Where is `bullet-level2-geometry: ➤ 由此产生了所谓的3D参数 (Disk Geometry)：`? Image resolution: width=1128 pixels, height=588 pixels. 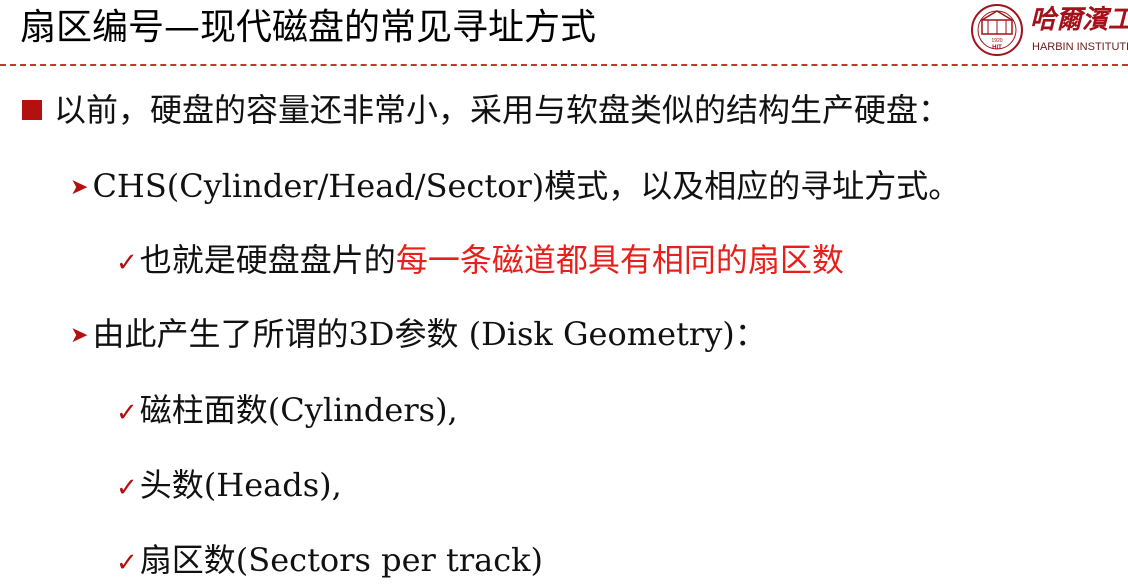 bullet-level2-geometry: ➤ 由此产生了所谓的3D参数 (Disk Geometry)： is located at coordinates (418, 335).